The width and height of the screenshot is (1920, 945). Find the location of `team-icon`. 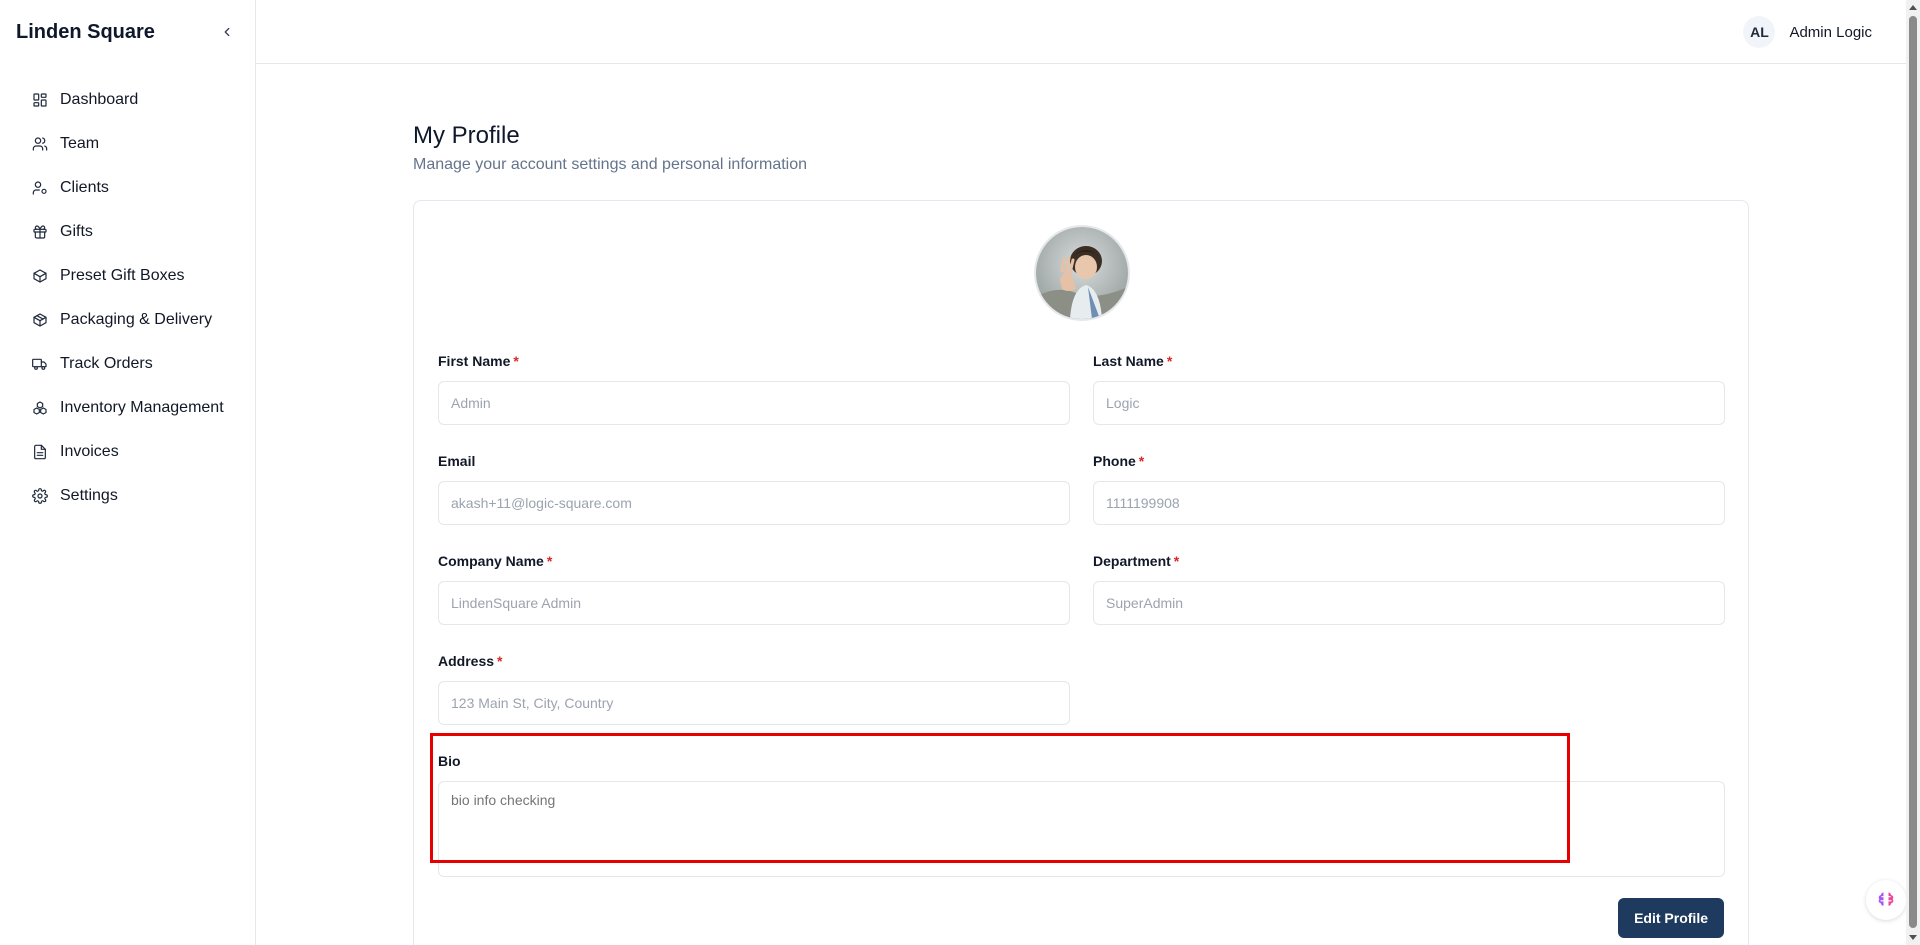

team-icon is located at coordinates (40, 144).